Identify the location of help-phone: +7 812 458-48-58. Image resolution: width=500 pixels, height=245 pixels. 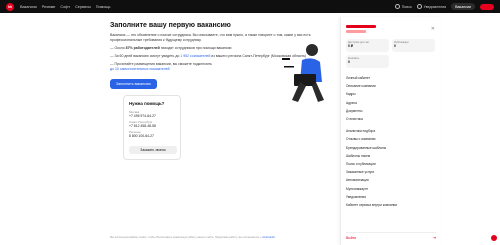
(152, 126).